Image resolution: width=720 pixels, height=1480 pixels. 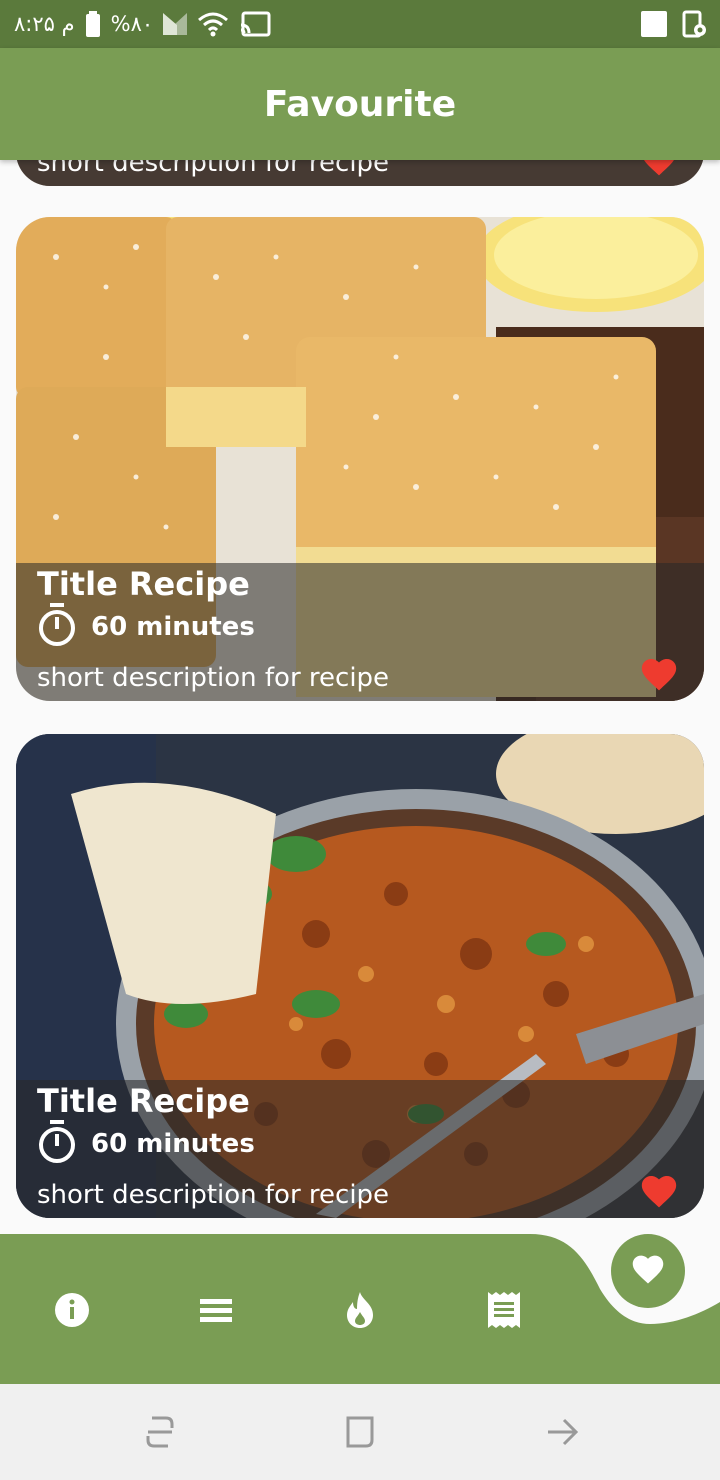 I want to click on status-right, so click(x=673, y=24).